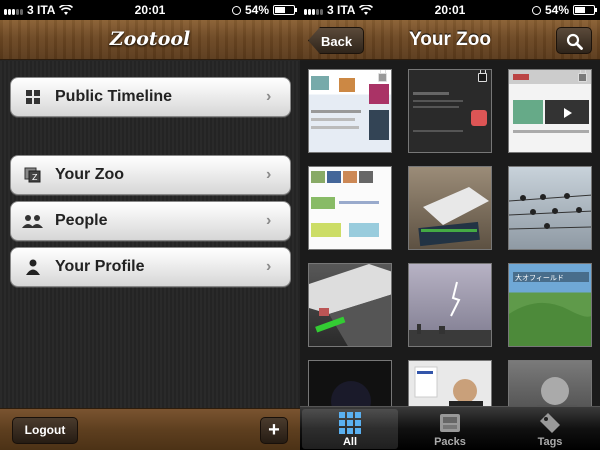 This screenshot has height=450, width=600. What do you see at coordinates (33, 267) in the screenshot?
I see `person-icon` at bounding box center [33, 267].